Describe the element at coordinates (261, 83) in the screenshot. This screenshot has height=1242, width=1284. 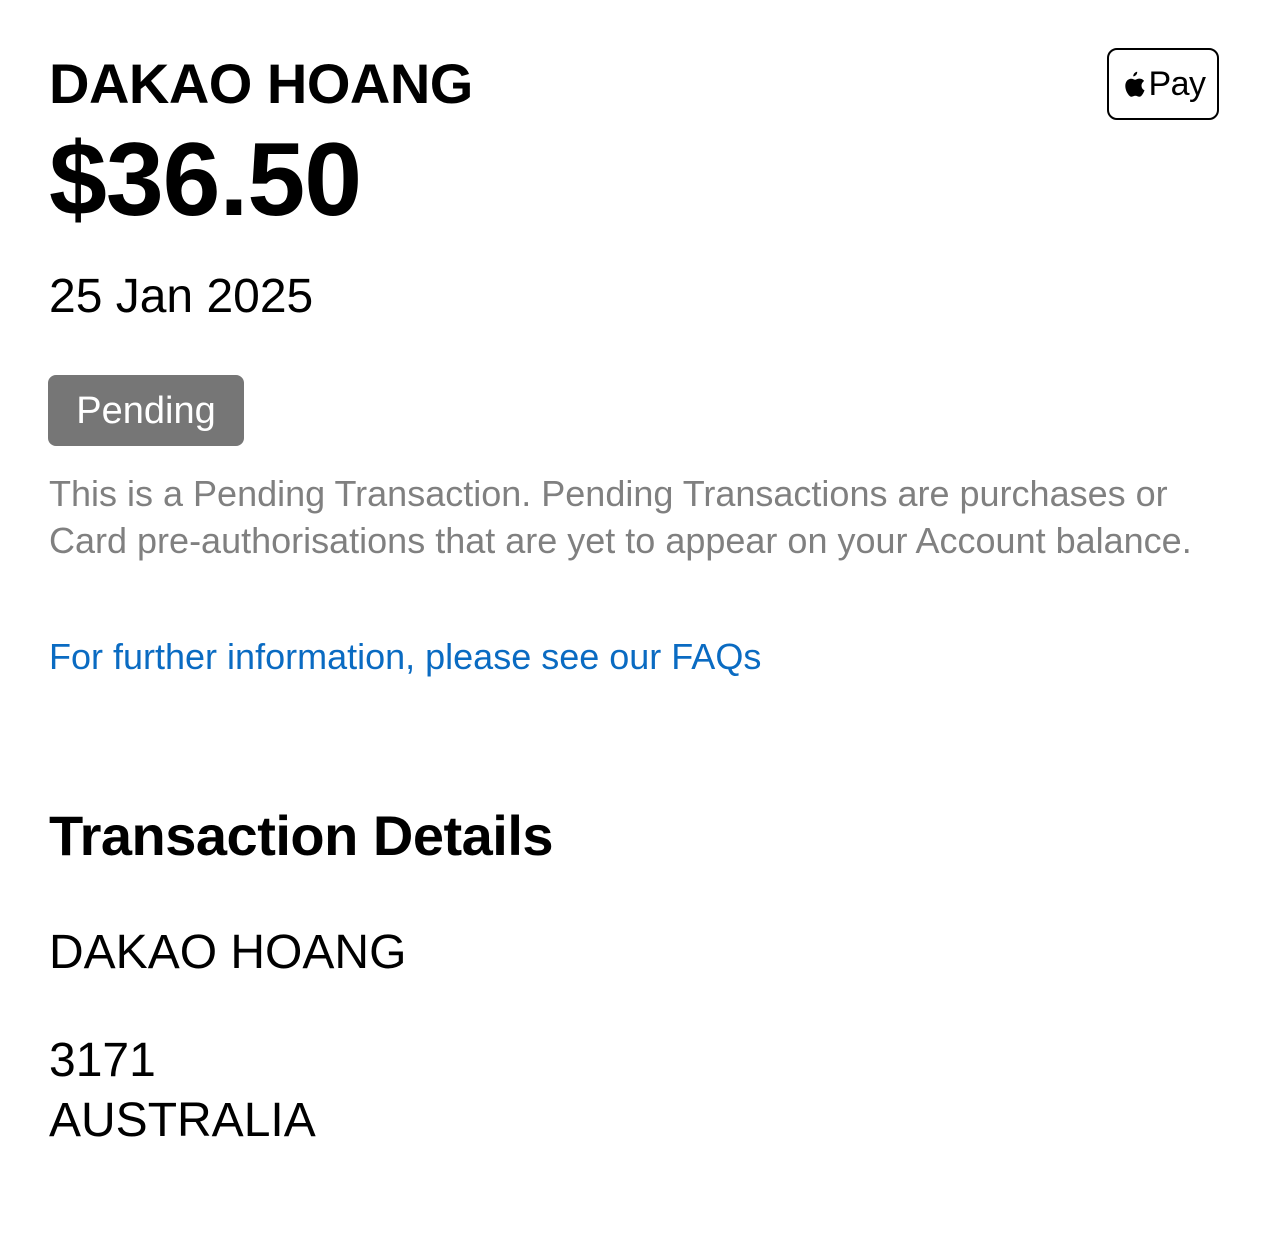
I see `merchant-title: DAKAO HOANG` at that location.